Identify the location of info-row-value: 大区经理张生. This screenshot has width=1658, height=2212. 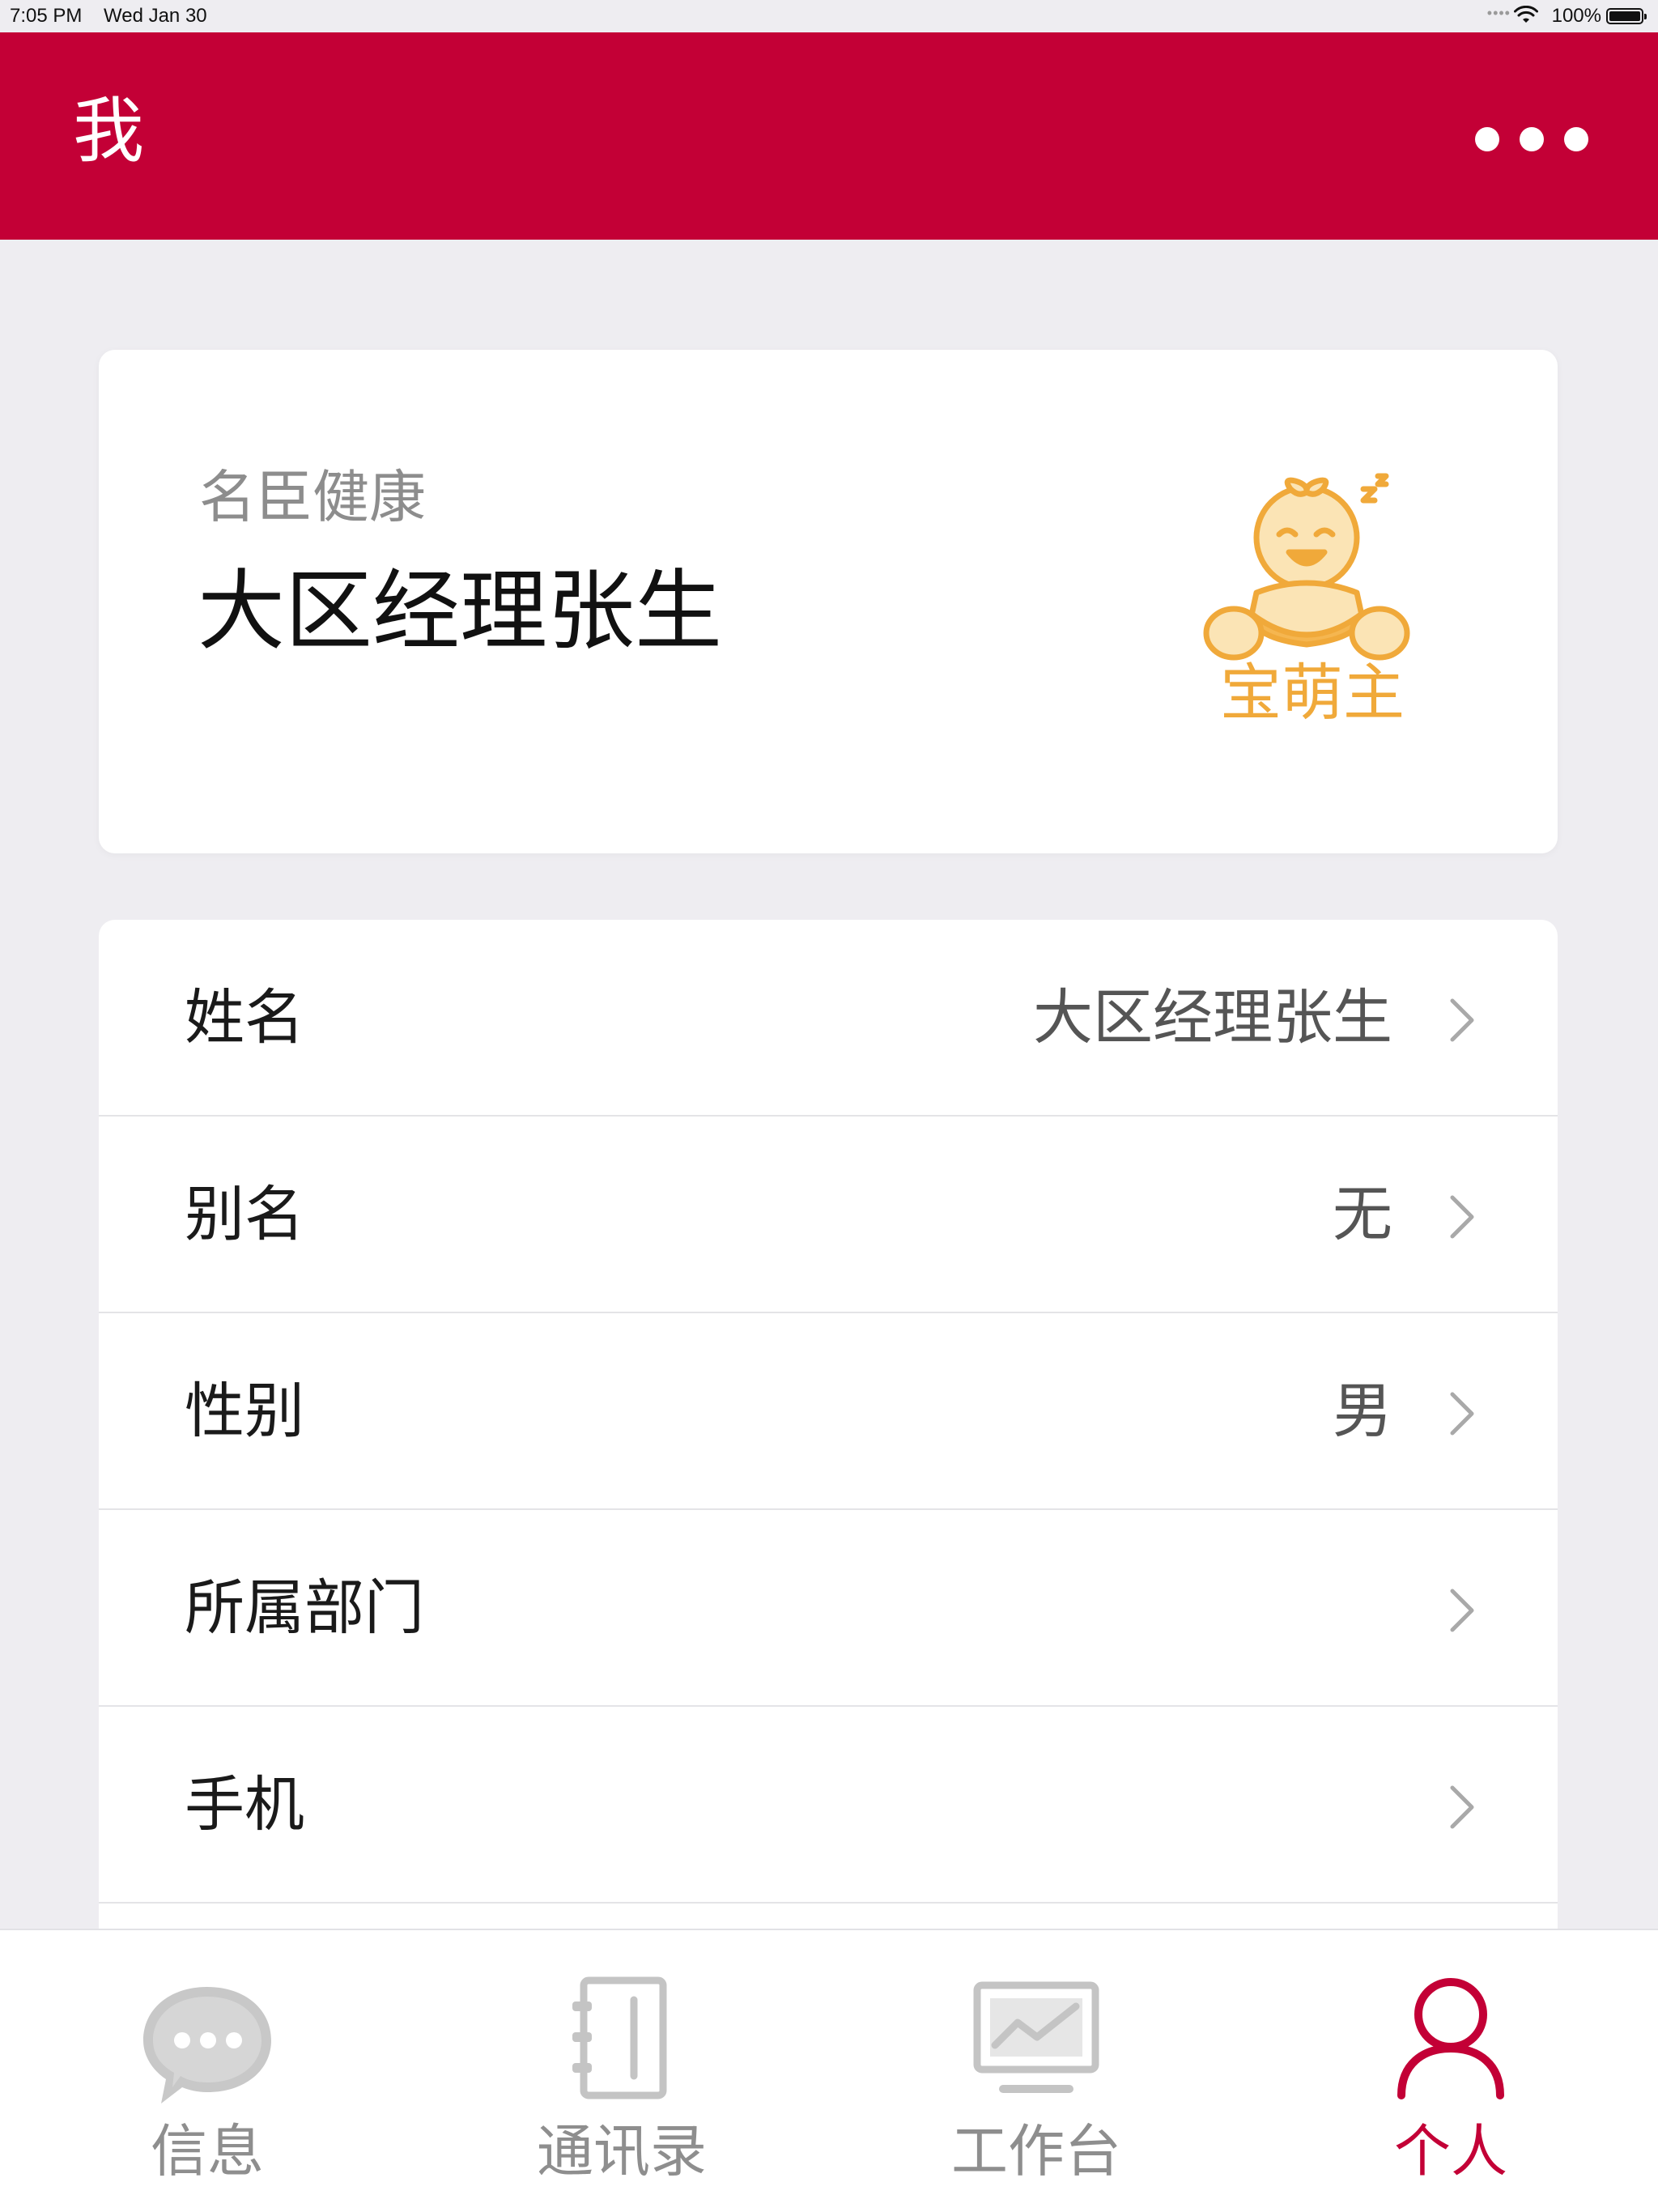
(1212, 1018).